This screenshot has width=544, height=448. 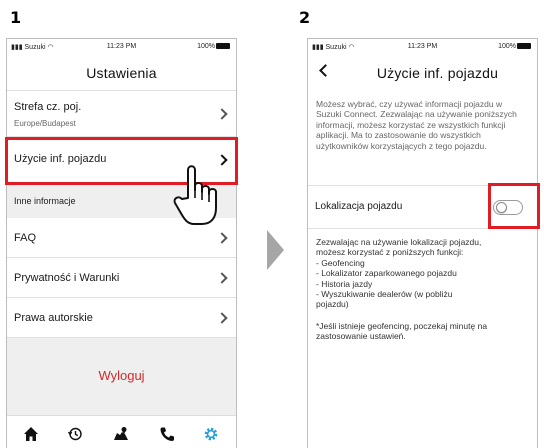 What do you see at coordinates (121, 278) in the screenshot?
I see `settings-row-privacy: Prywatność i Warunki` at bounding box center [121, 278].